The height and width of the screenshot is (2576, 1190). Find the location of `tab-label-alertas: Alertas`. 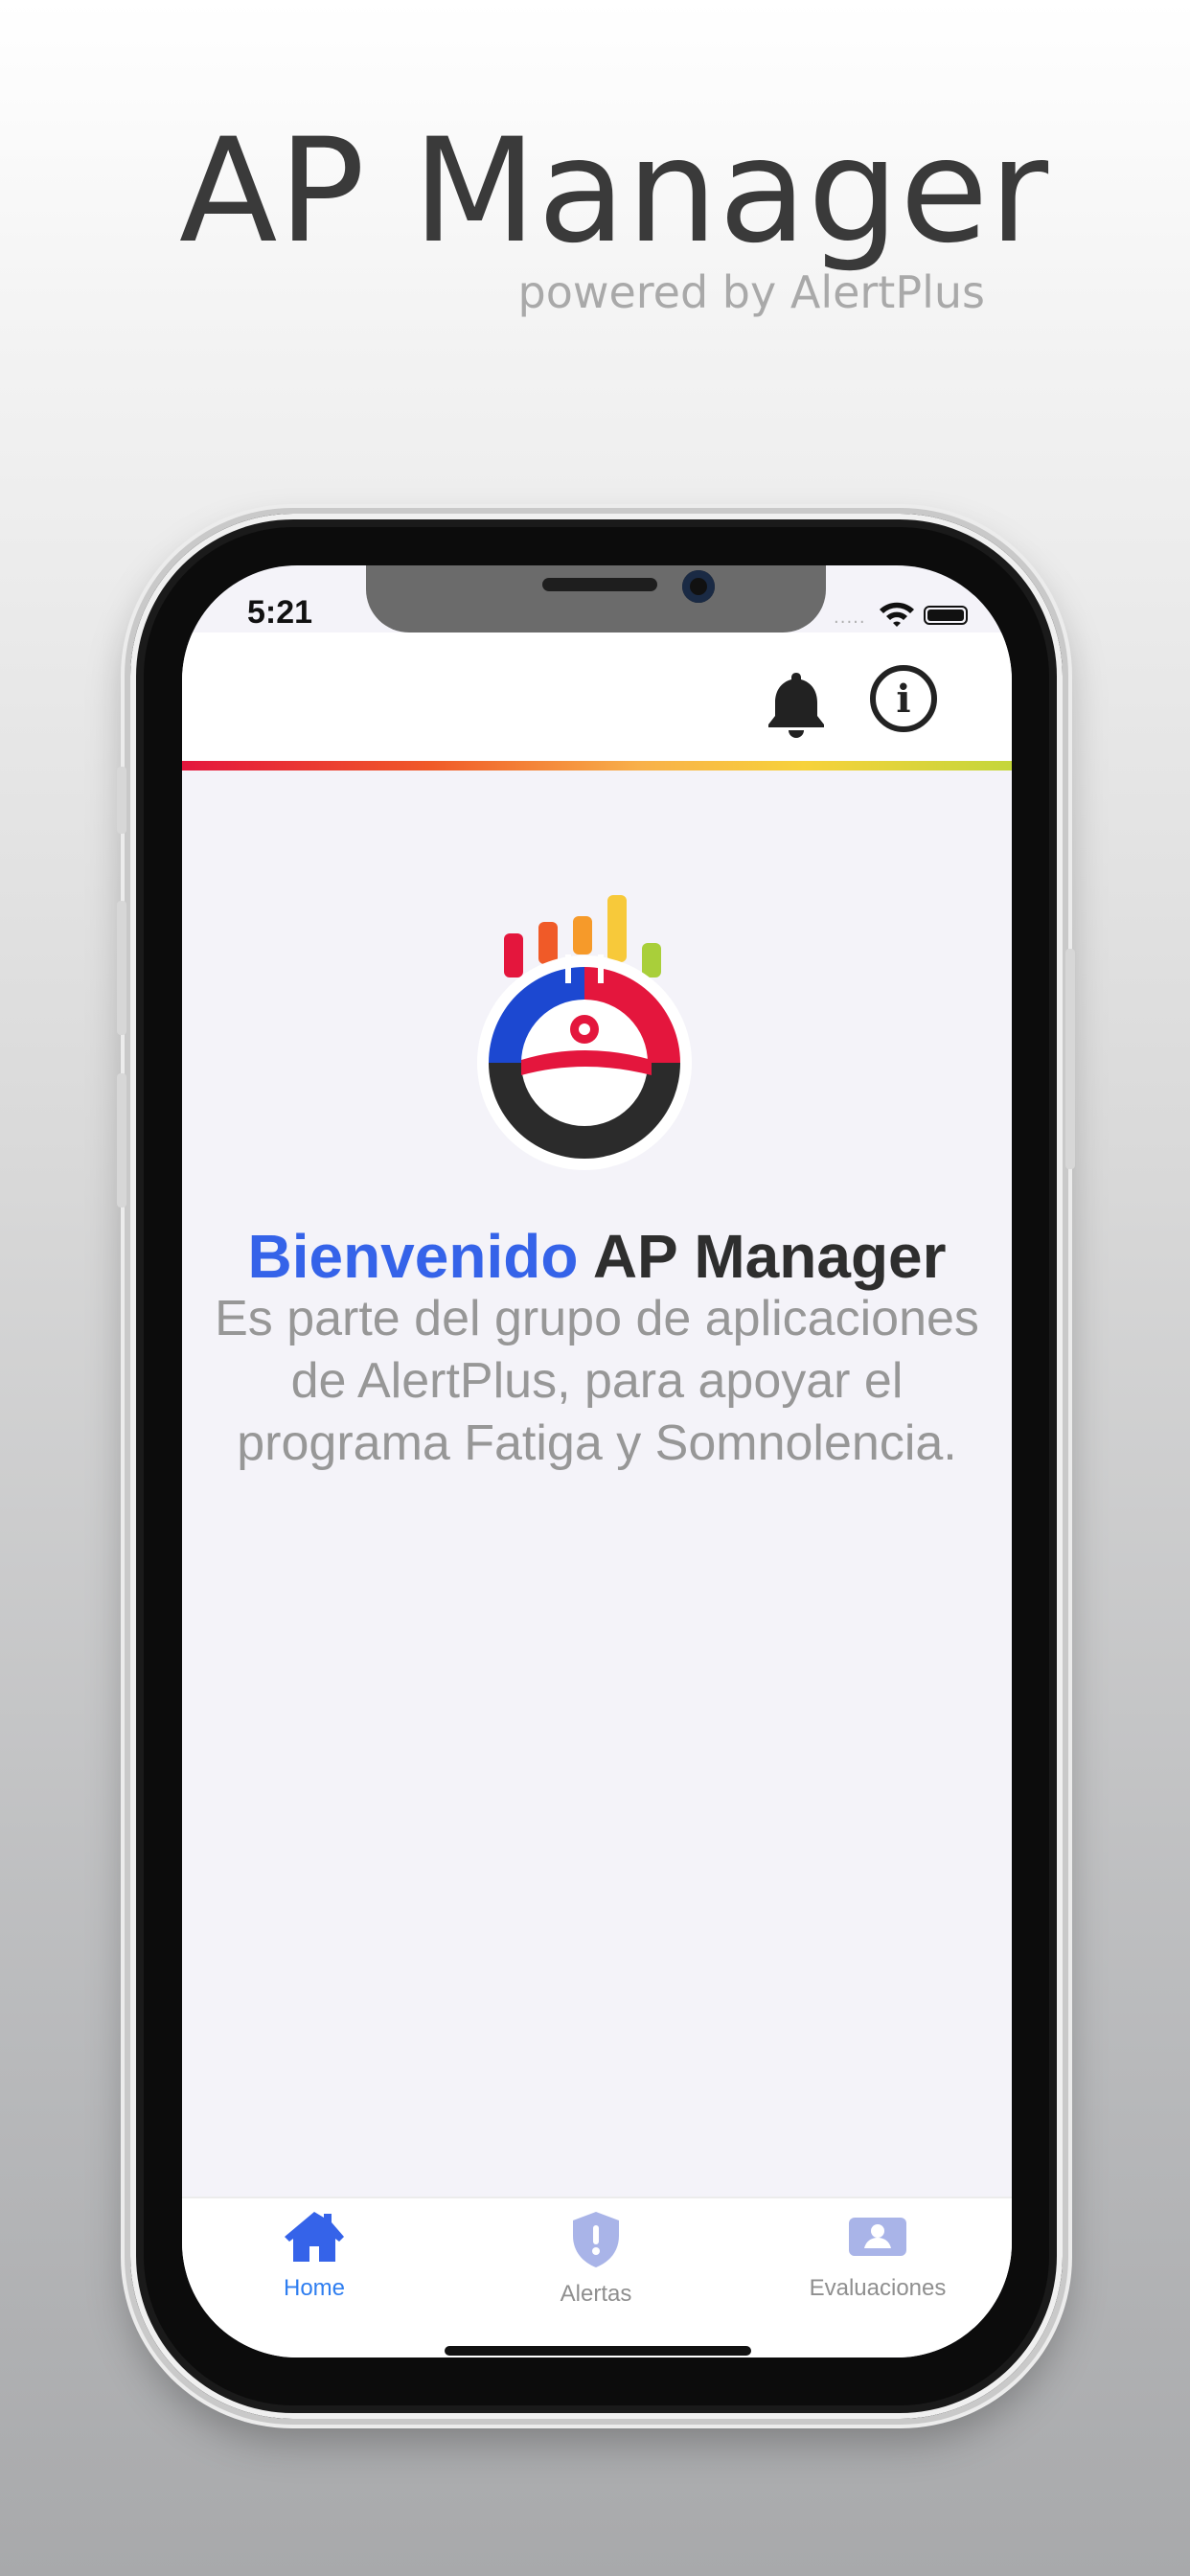

tab-label-alertas: Alertas is located at coordinates (596, 2294).